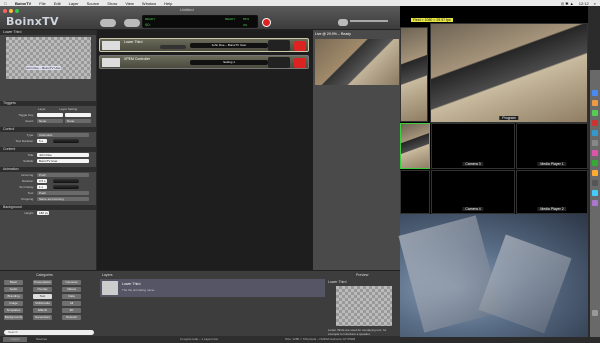 The height and width of the screenshot is (343, 600). I want to click on multiview-cell-media2: Media Player 2, so click(552, 192).